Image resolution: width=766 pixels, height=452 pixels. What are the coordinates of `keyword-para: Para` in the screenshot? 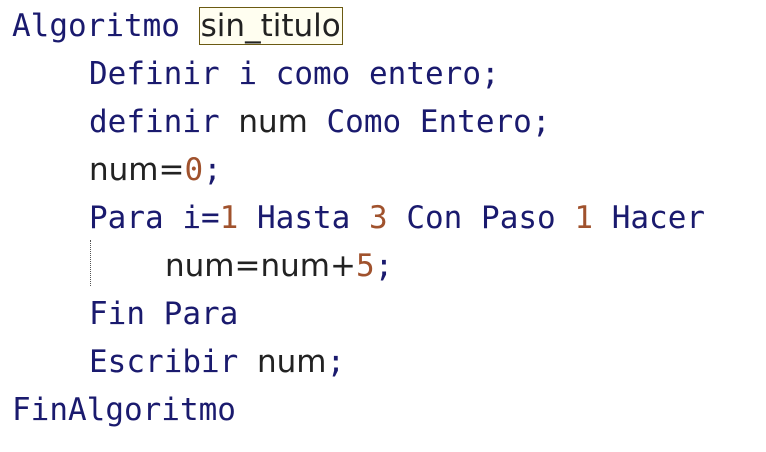 It's located at (126, 218).